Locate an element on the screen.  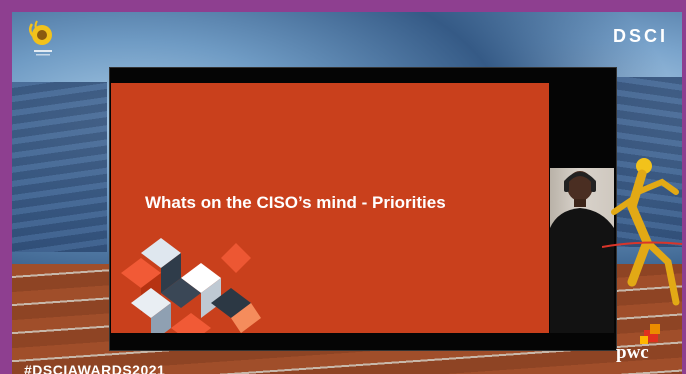
pwc-logo: pwc is located at coordinates (636, 344).